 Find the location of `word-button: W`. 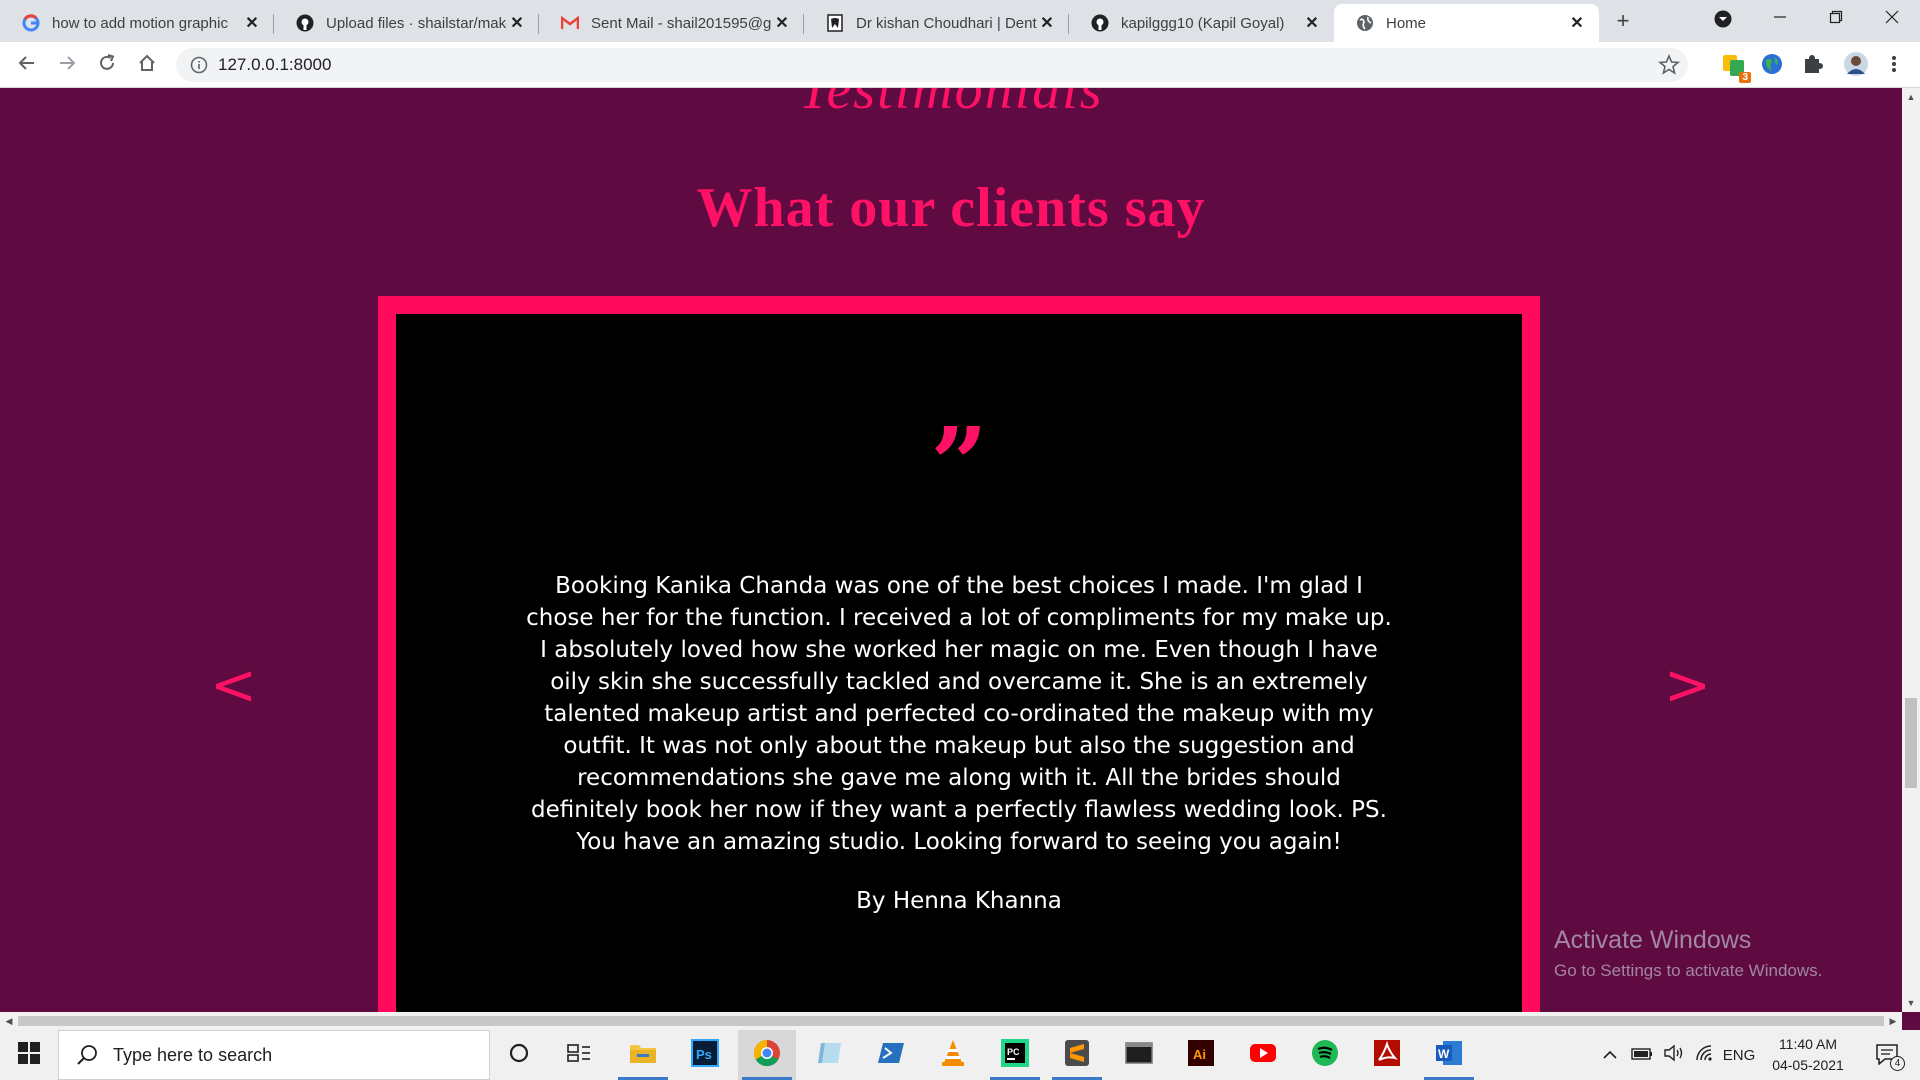

word-button: W is located at coordinates (1449, 1055).